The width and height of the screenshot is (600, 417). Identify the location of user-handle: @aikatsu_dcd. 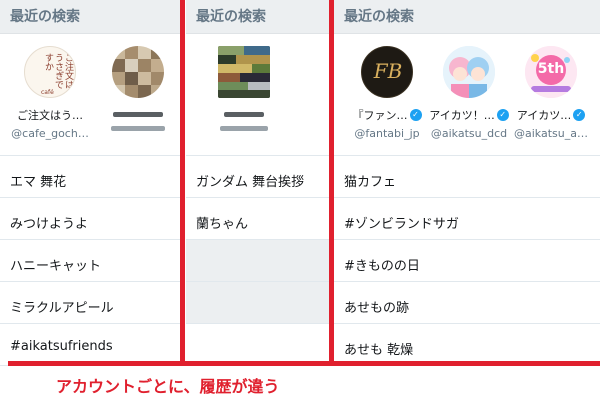
(469, 133).